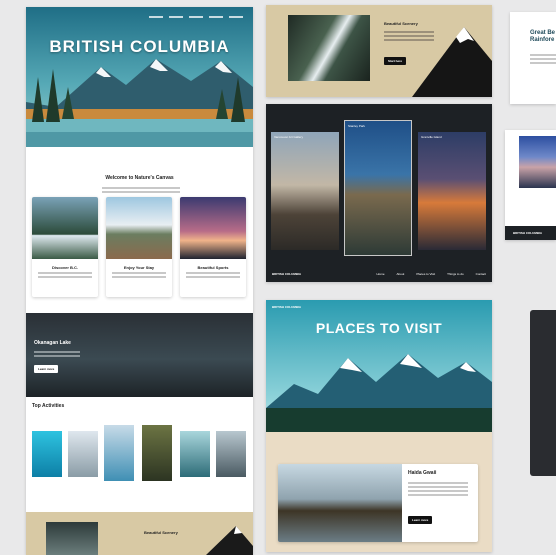 This screenshot has width=556, height=555. Describe the element at coordinates (378, 188) in the screenshot. I see `gallery-card-park: Stanley Park` at that location.